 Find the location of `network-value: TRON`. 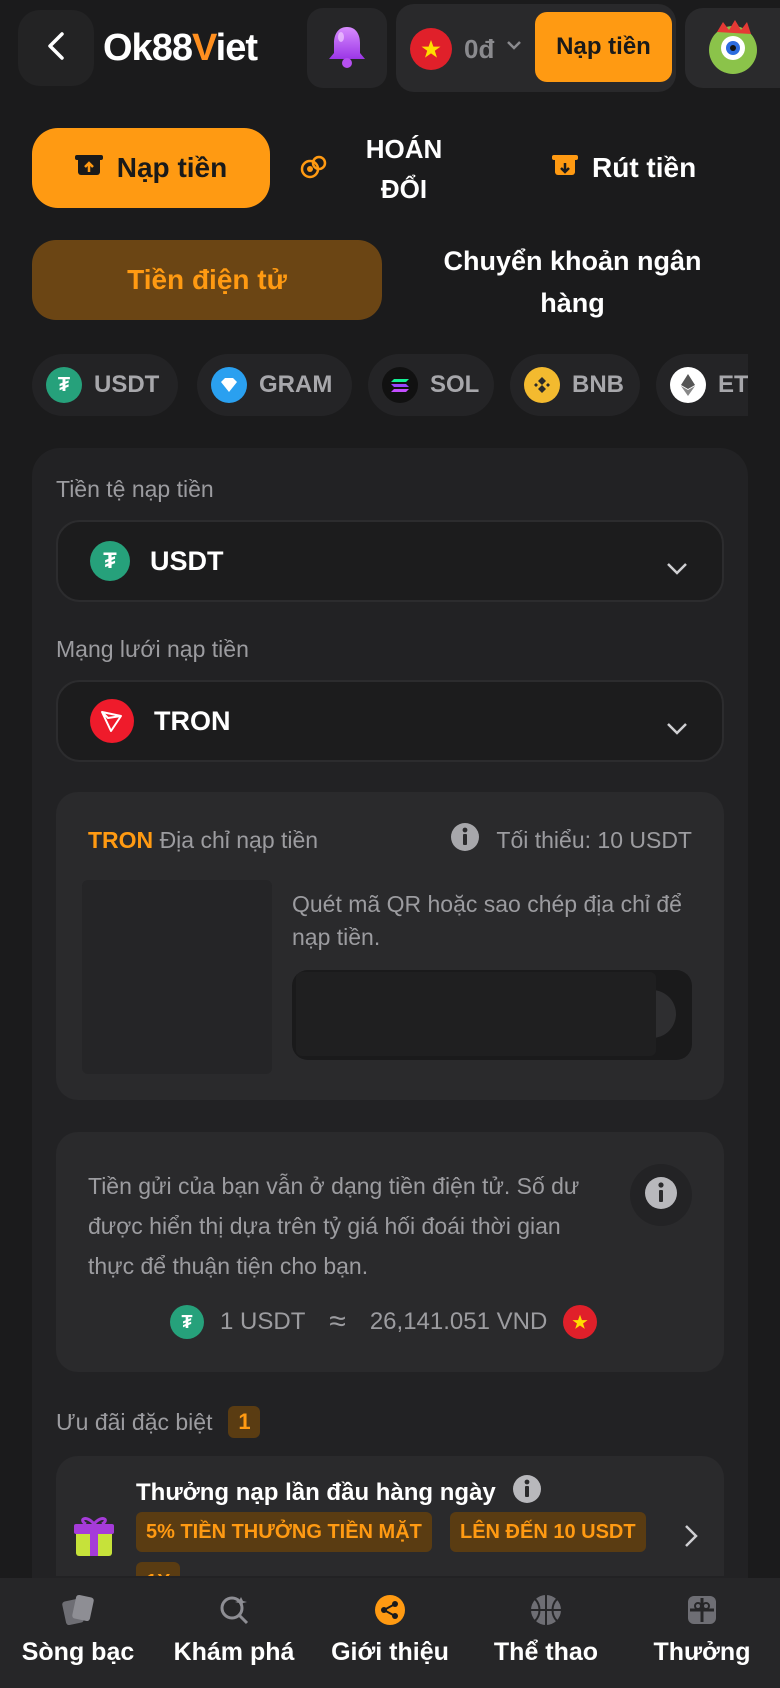

network-value: TRON is located at coordinates (192, 720).